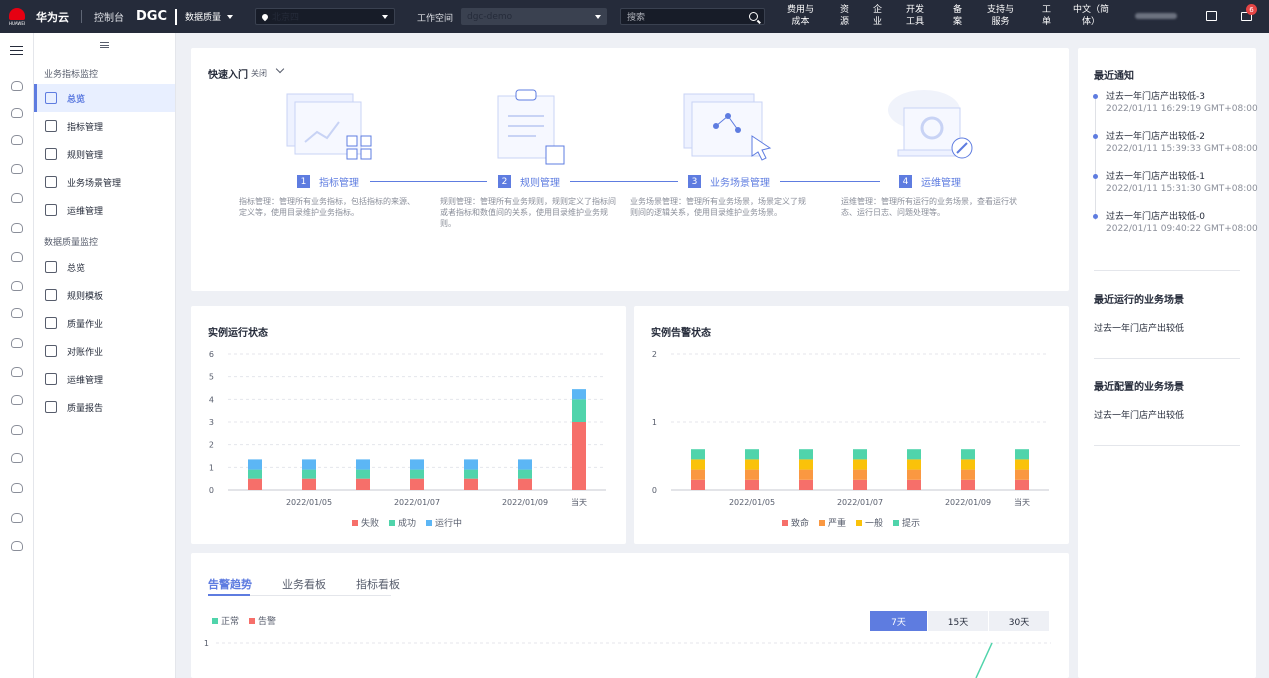 The width and height of the screenshot is (1269, 678). I want to click on legend-item: 正常, so click(225, 620).